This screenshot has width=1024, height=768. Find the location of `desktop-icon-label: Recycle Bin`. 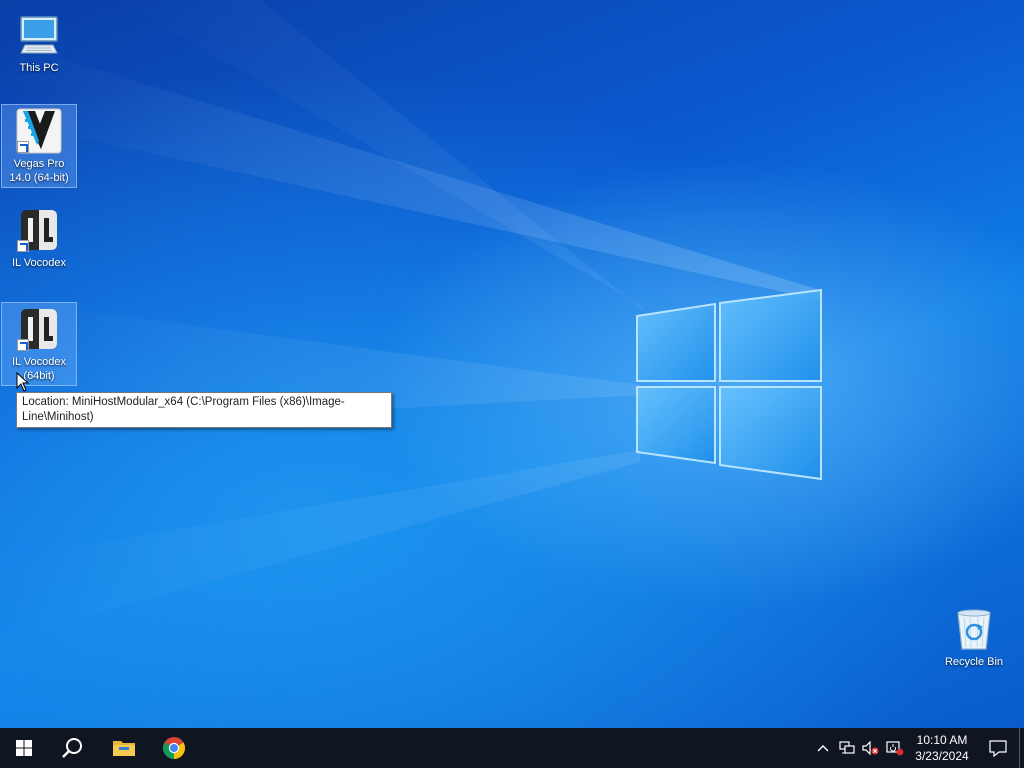

desktop-icon-label: Recycle Bin is located at coordinates (974, 662).